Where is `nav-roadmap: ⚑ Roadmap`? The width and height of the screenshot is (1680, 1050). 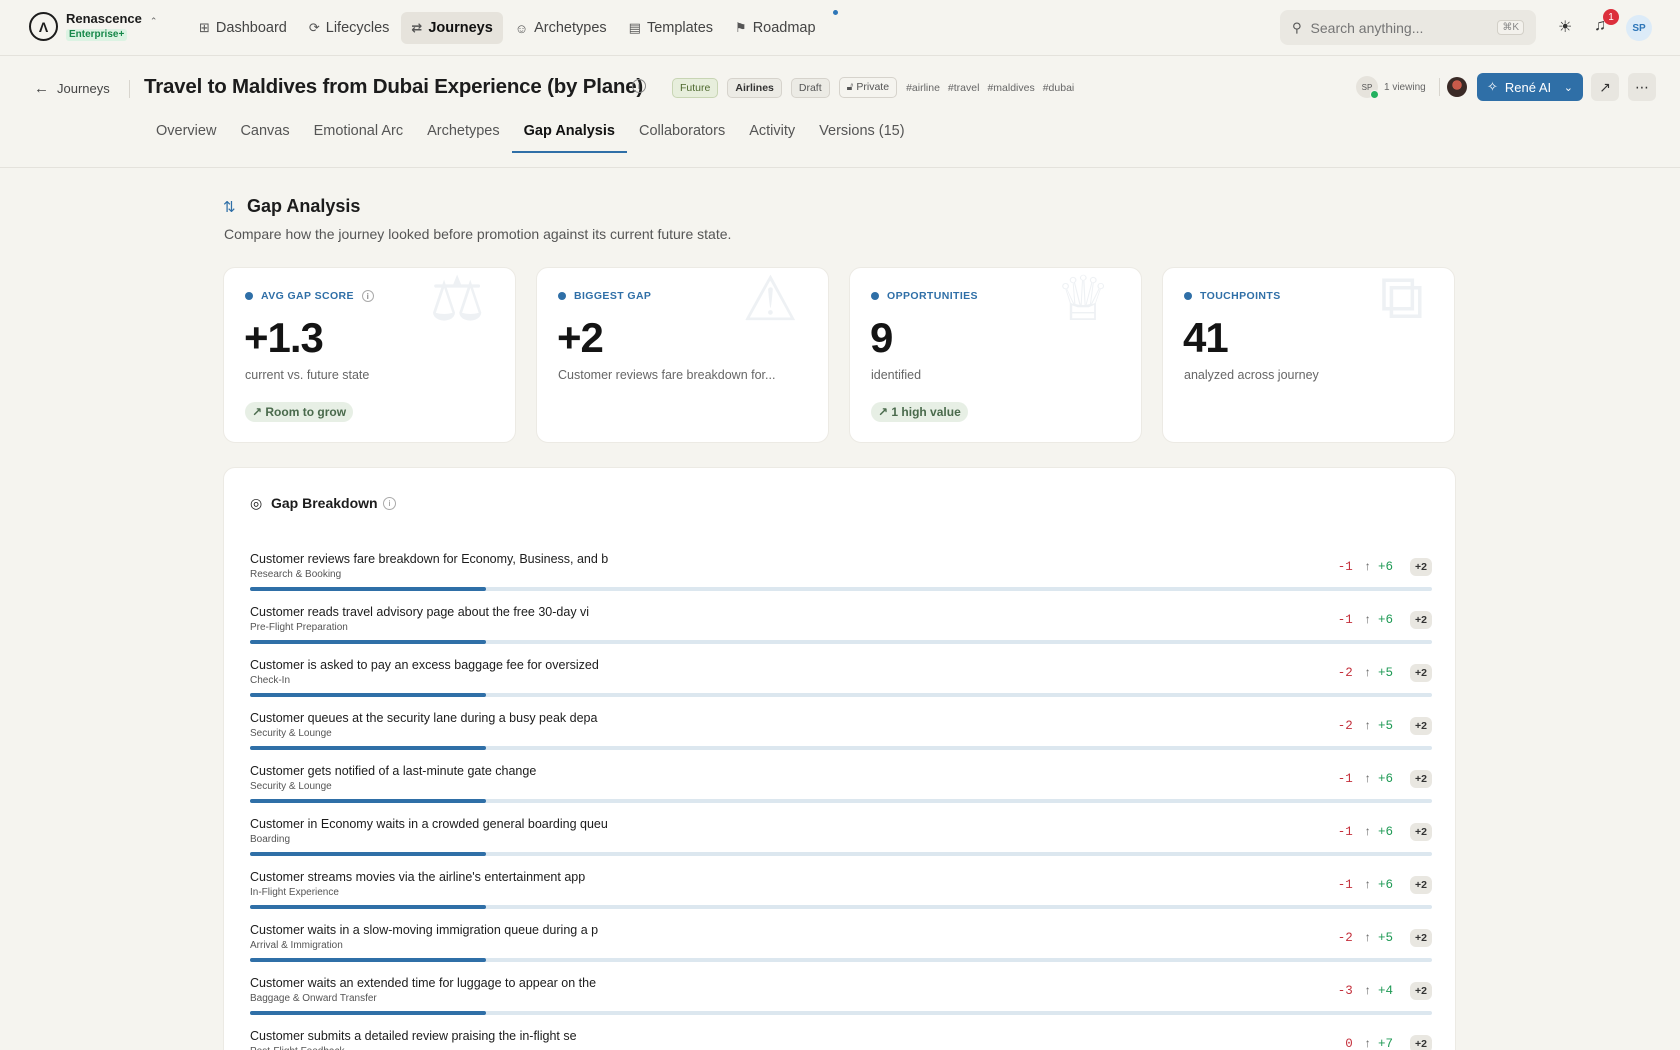 nav-roadmap: ⚑ Roadmap is located at coordinates (782, 26).